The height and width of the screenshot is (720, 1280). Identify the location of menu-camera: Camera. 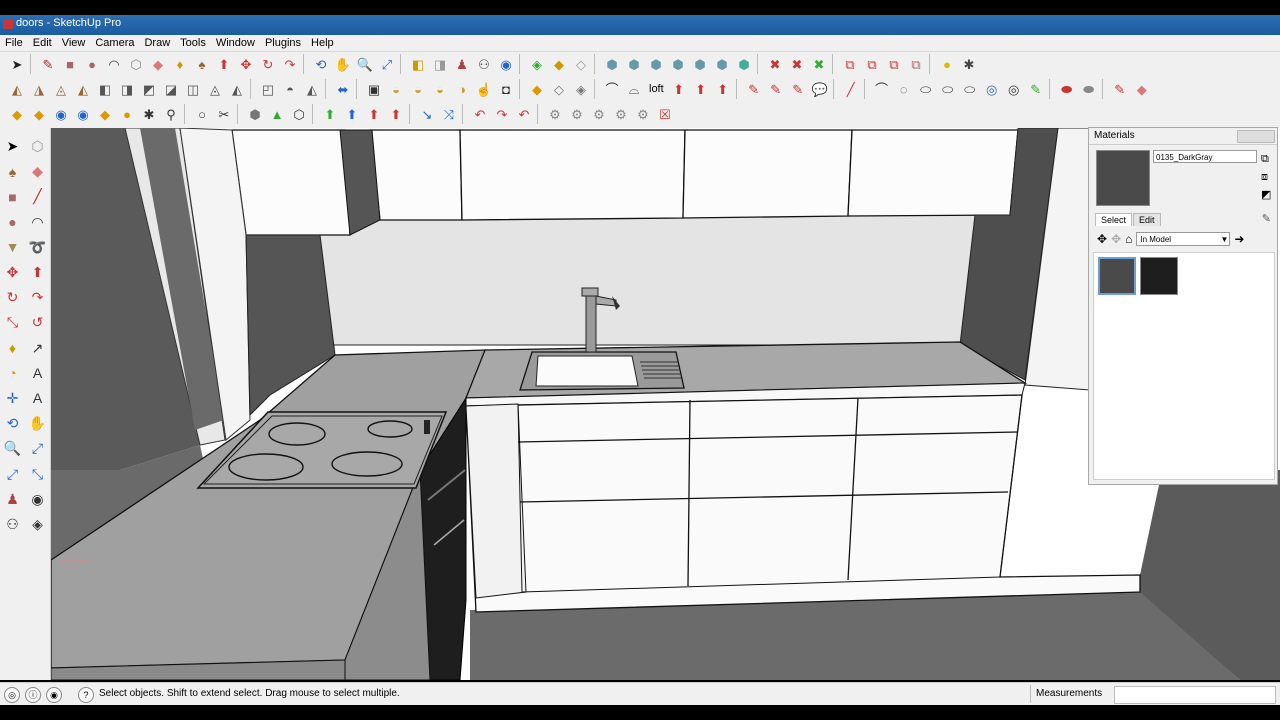
(114, 43).